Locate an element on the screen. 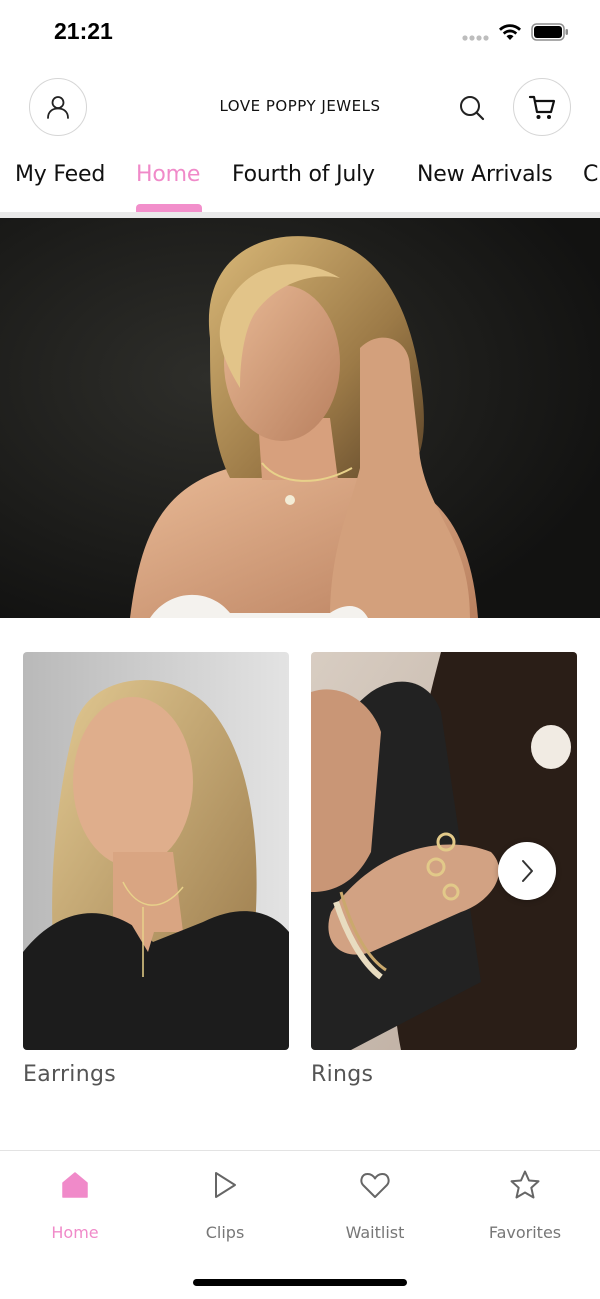 The width and height of the screenshot is (600, 1299). earrings-photo is located at coordinates (156, 851).